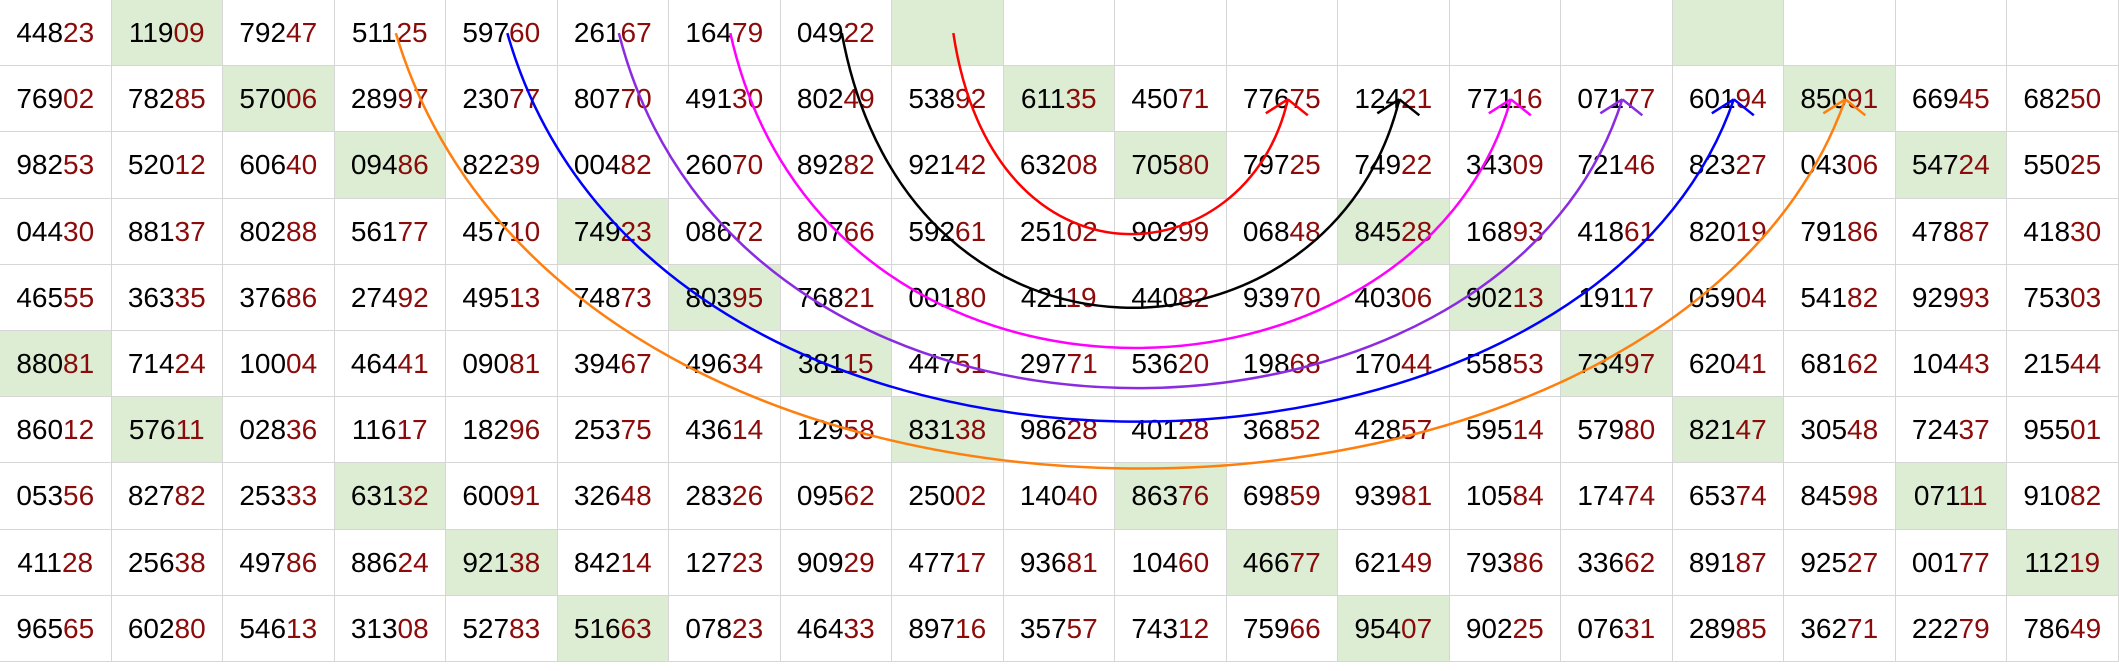 The width and height of the screenshot is (2119, 671). Describe the element at coordinates (390, 231) in the screenshot. I see `grid-cell: 56177` at that location.